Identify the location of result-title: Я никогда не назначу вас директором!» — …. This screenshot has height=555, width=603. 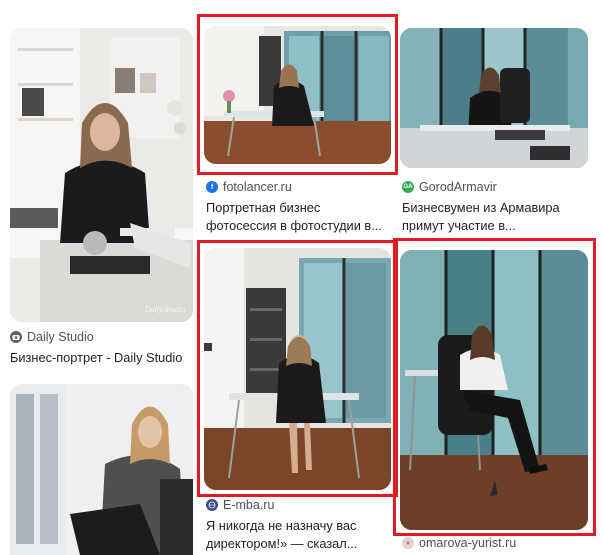
(301, 535).